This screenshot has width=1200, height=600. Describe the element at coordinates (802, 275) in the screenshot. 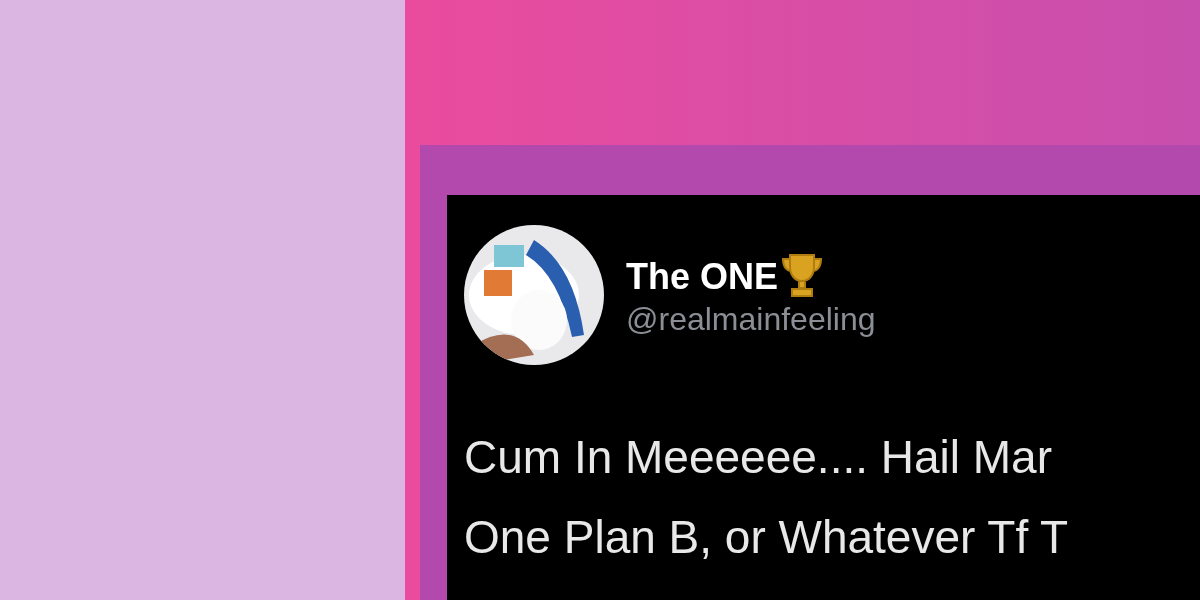

I see `trophy-icon` at that location.